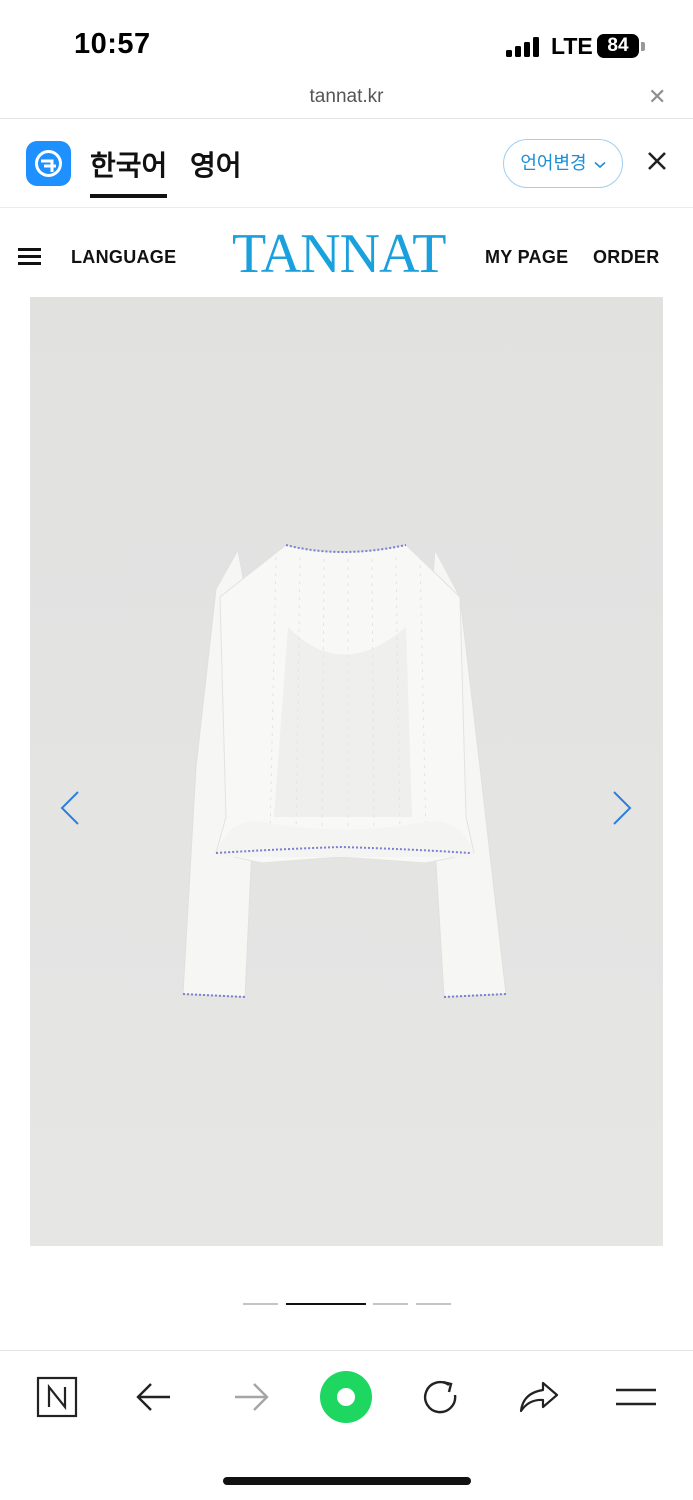  What do you see at coordinates (622, 808) in the screenshot?
I see `chevron-right-icon` at bounding box center [622, 808].